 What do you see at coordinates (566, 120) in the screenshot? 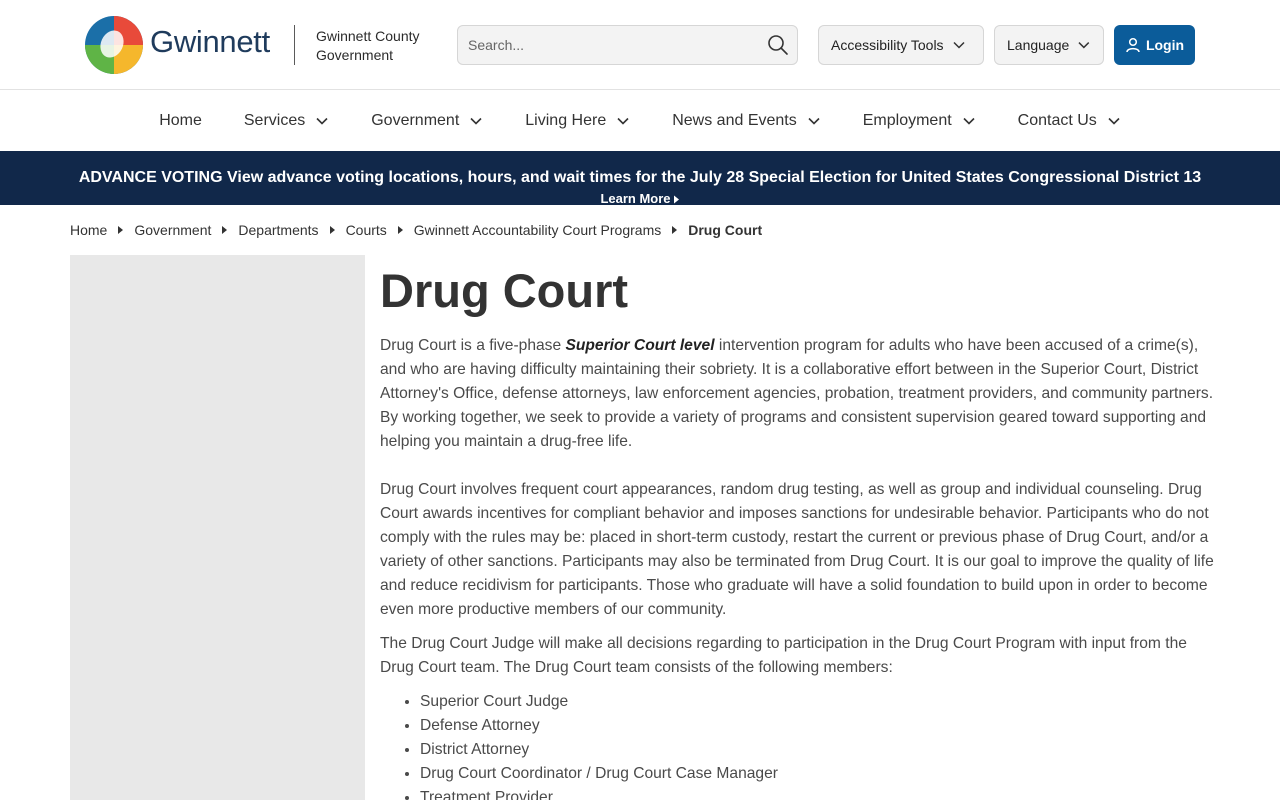
I see `nav-item-label: Living Here` at bounding box center [566, 120].